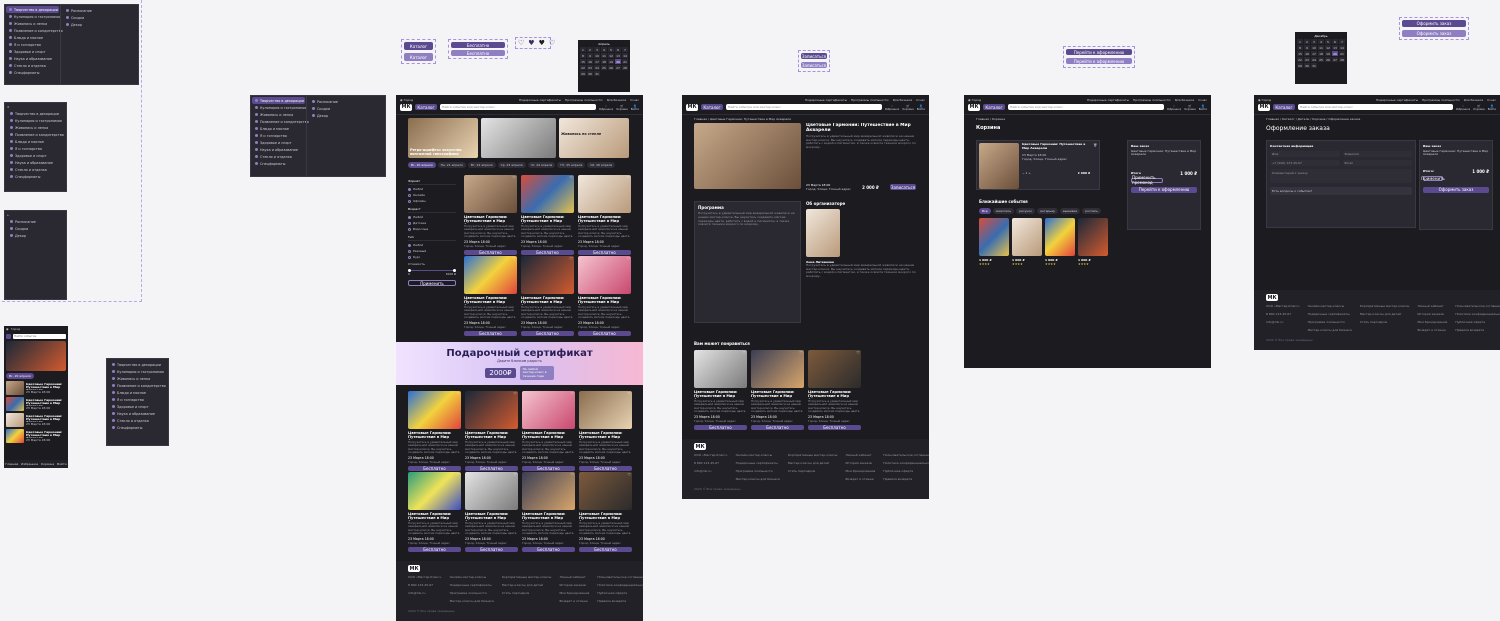 Image resolution: width=1500 pixels, height=621 pixels. Describe the element at coordinates (1314, 47) in the screenshot. I see `calendar-day: 10` at that location.